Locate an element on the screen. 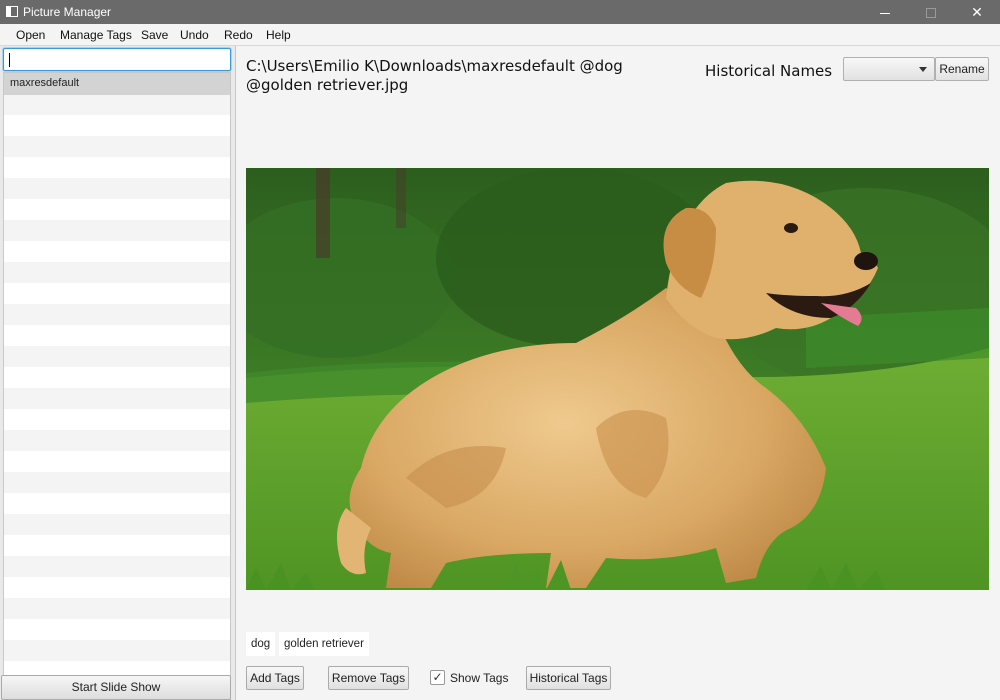 Image resolution: width=1000 pixels, height=700 pixels. historical-tags-button: Historical Tags is located at coordinates (568, 678).